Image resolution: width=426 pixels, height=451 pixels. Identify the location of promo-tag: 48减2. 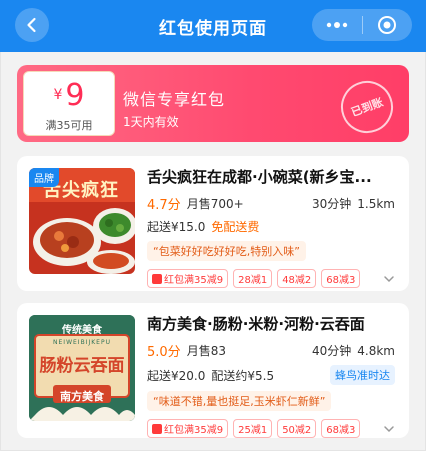
(297, 278).